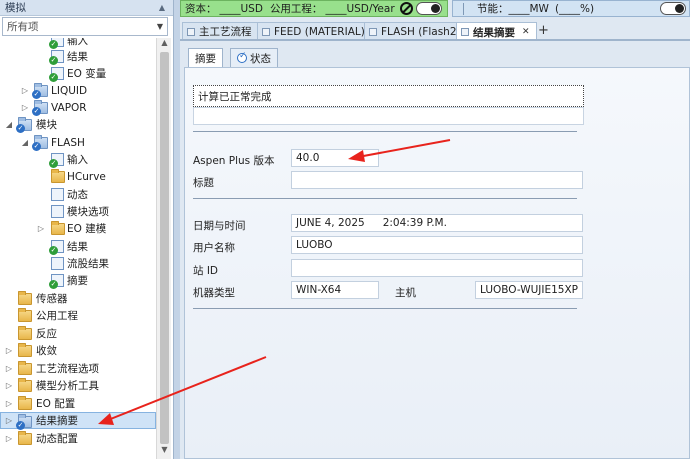 This screenshot has width=690, height=459. I want to click on scroll-up-icon: ▲, so click(164, 45).